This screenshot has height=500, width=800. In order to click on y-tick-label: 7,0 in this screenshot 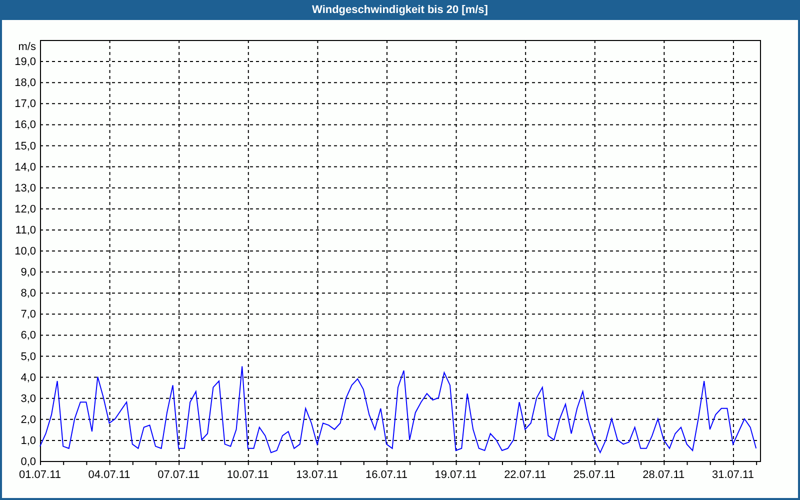, I will do `click(28, 314)`.